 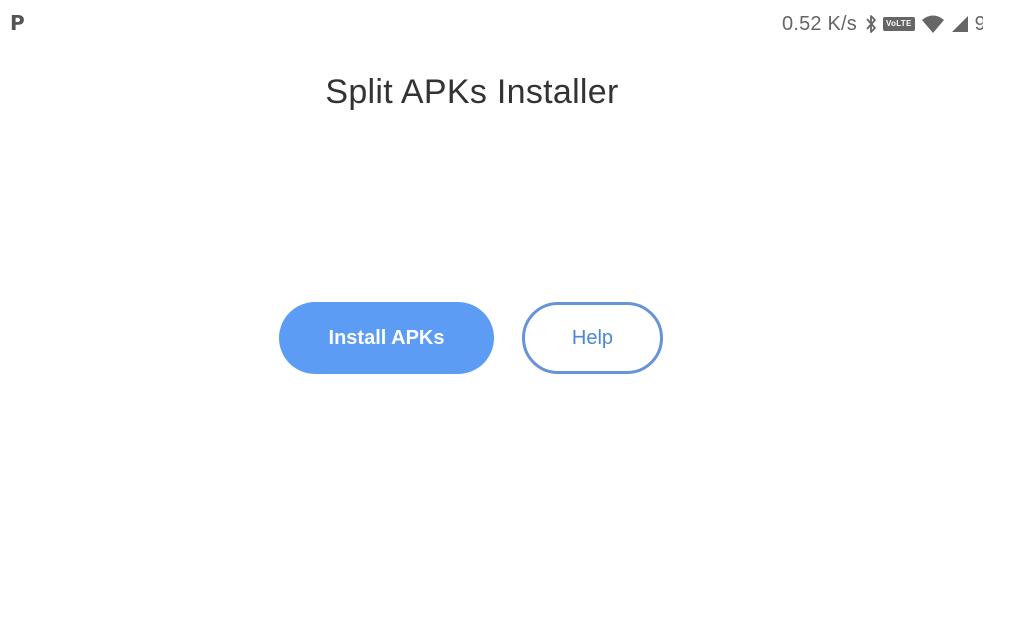 What do you see at coordinates (978, 23) in the screenshot?
I see `battery-level: 9` at bounding box center [978, 23].